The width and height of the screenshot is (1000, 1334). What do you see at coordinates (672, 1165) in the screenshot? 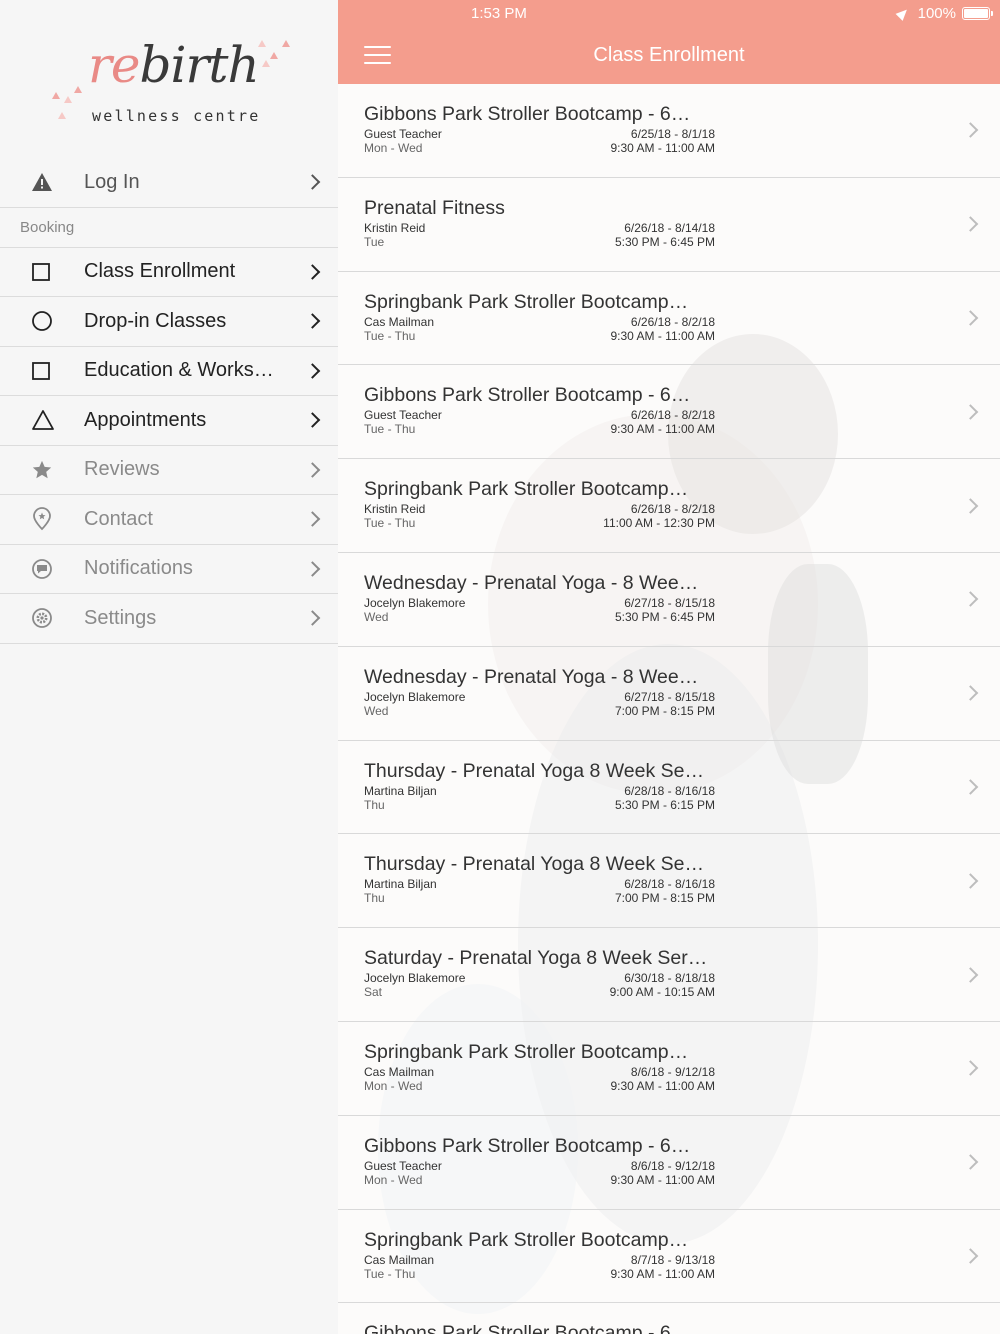
I see `class-dates: 8/6/18 - 9/12/18` at bounding box center [672, 1165].